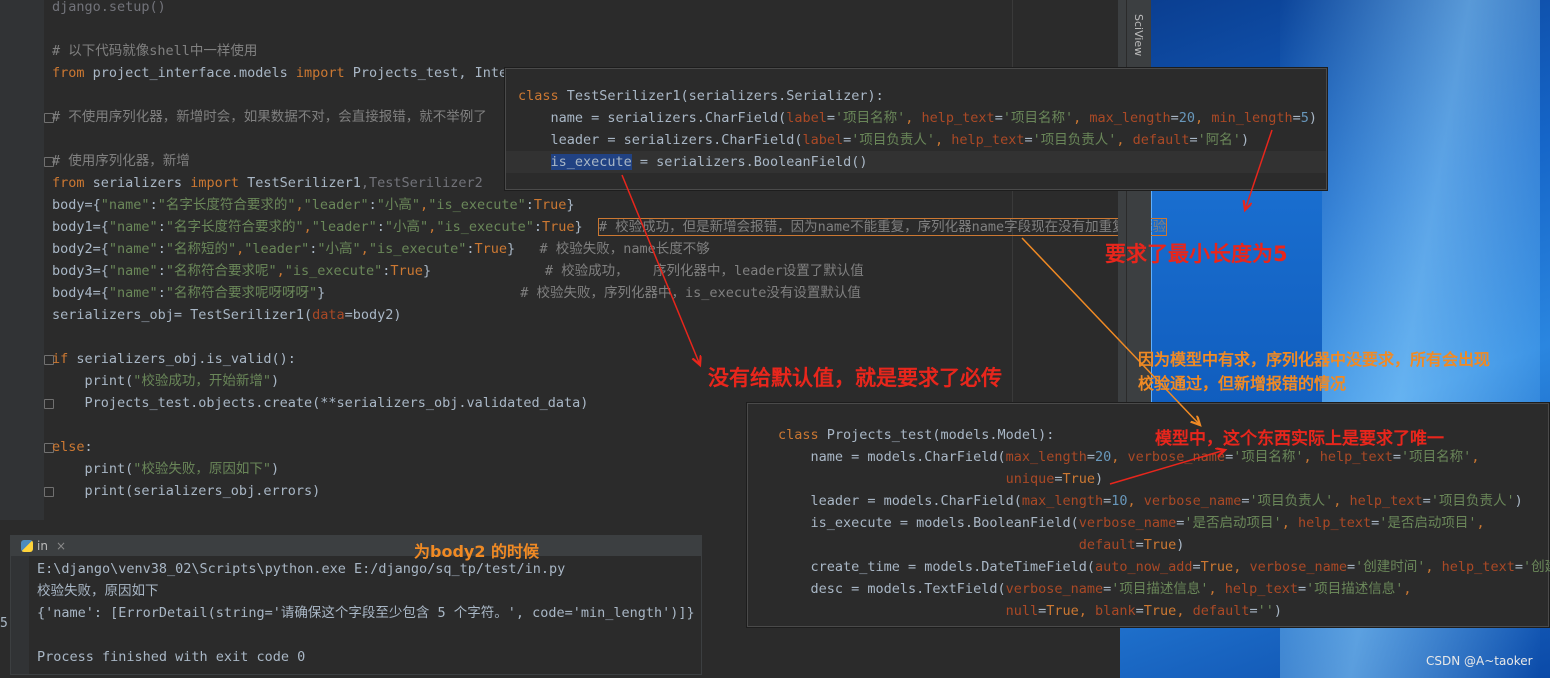 The width and height of the screenshot is (1550, 678). Describe the element at coordinates (1299, 439) in the screenshot. I see `annotation-unique: 模型中，这个东西实际上是要求了唯一` at that location.